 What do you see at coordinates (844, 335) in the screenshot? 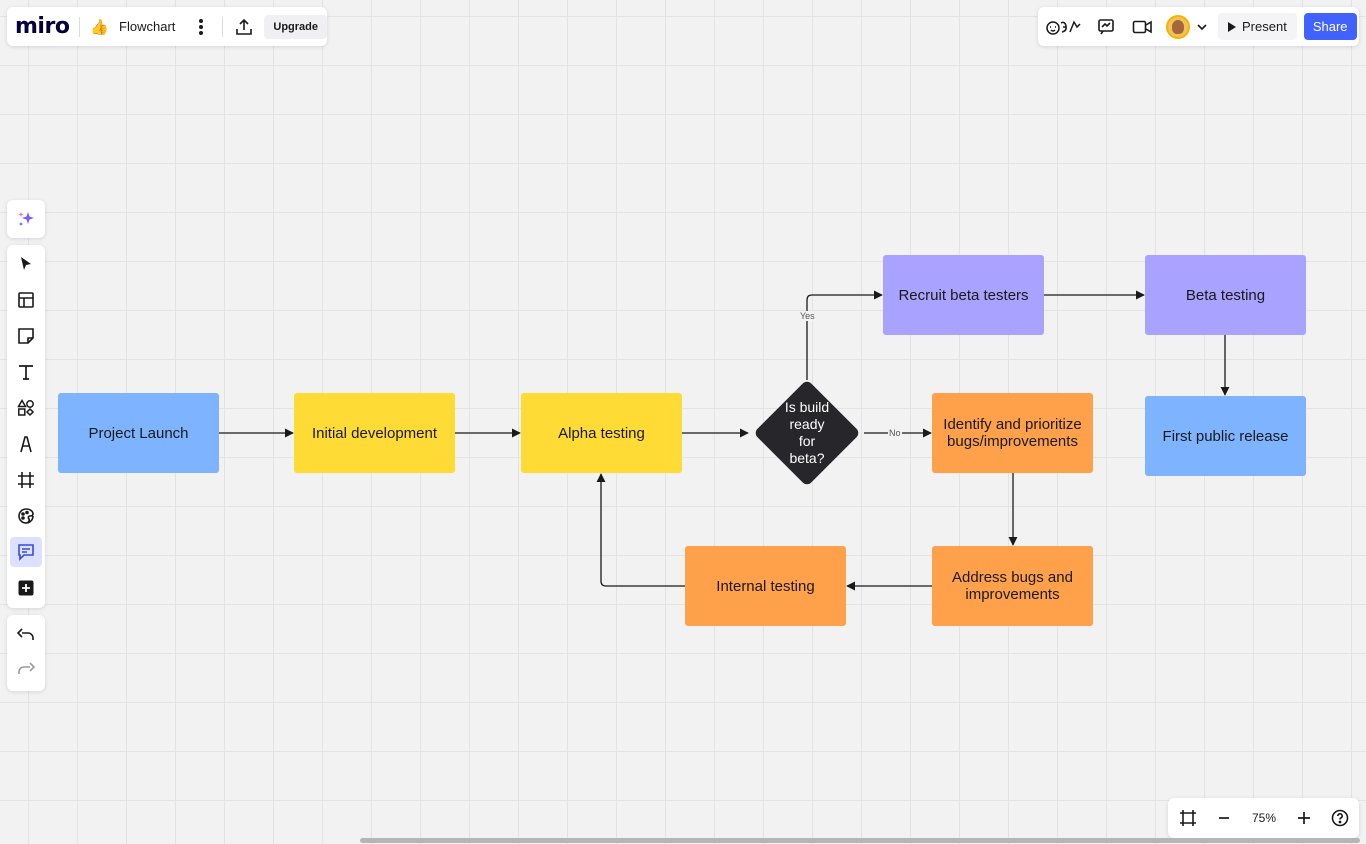
I see `connector-decision-yes` at bounding box center [844, 335].